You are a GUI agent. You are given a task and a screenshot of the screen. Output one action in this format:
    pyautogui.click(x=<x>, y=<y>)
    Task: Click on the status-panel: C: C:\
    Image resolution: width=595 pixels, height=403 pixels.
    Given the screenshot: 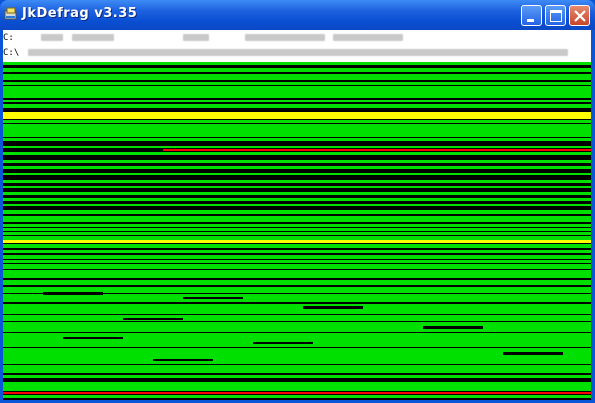 What is the action you would take?
    pyautogui.click(x=297, y=46)
    